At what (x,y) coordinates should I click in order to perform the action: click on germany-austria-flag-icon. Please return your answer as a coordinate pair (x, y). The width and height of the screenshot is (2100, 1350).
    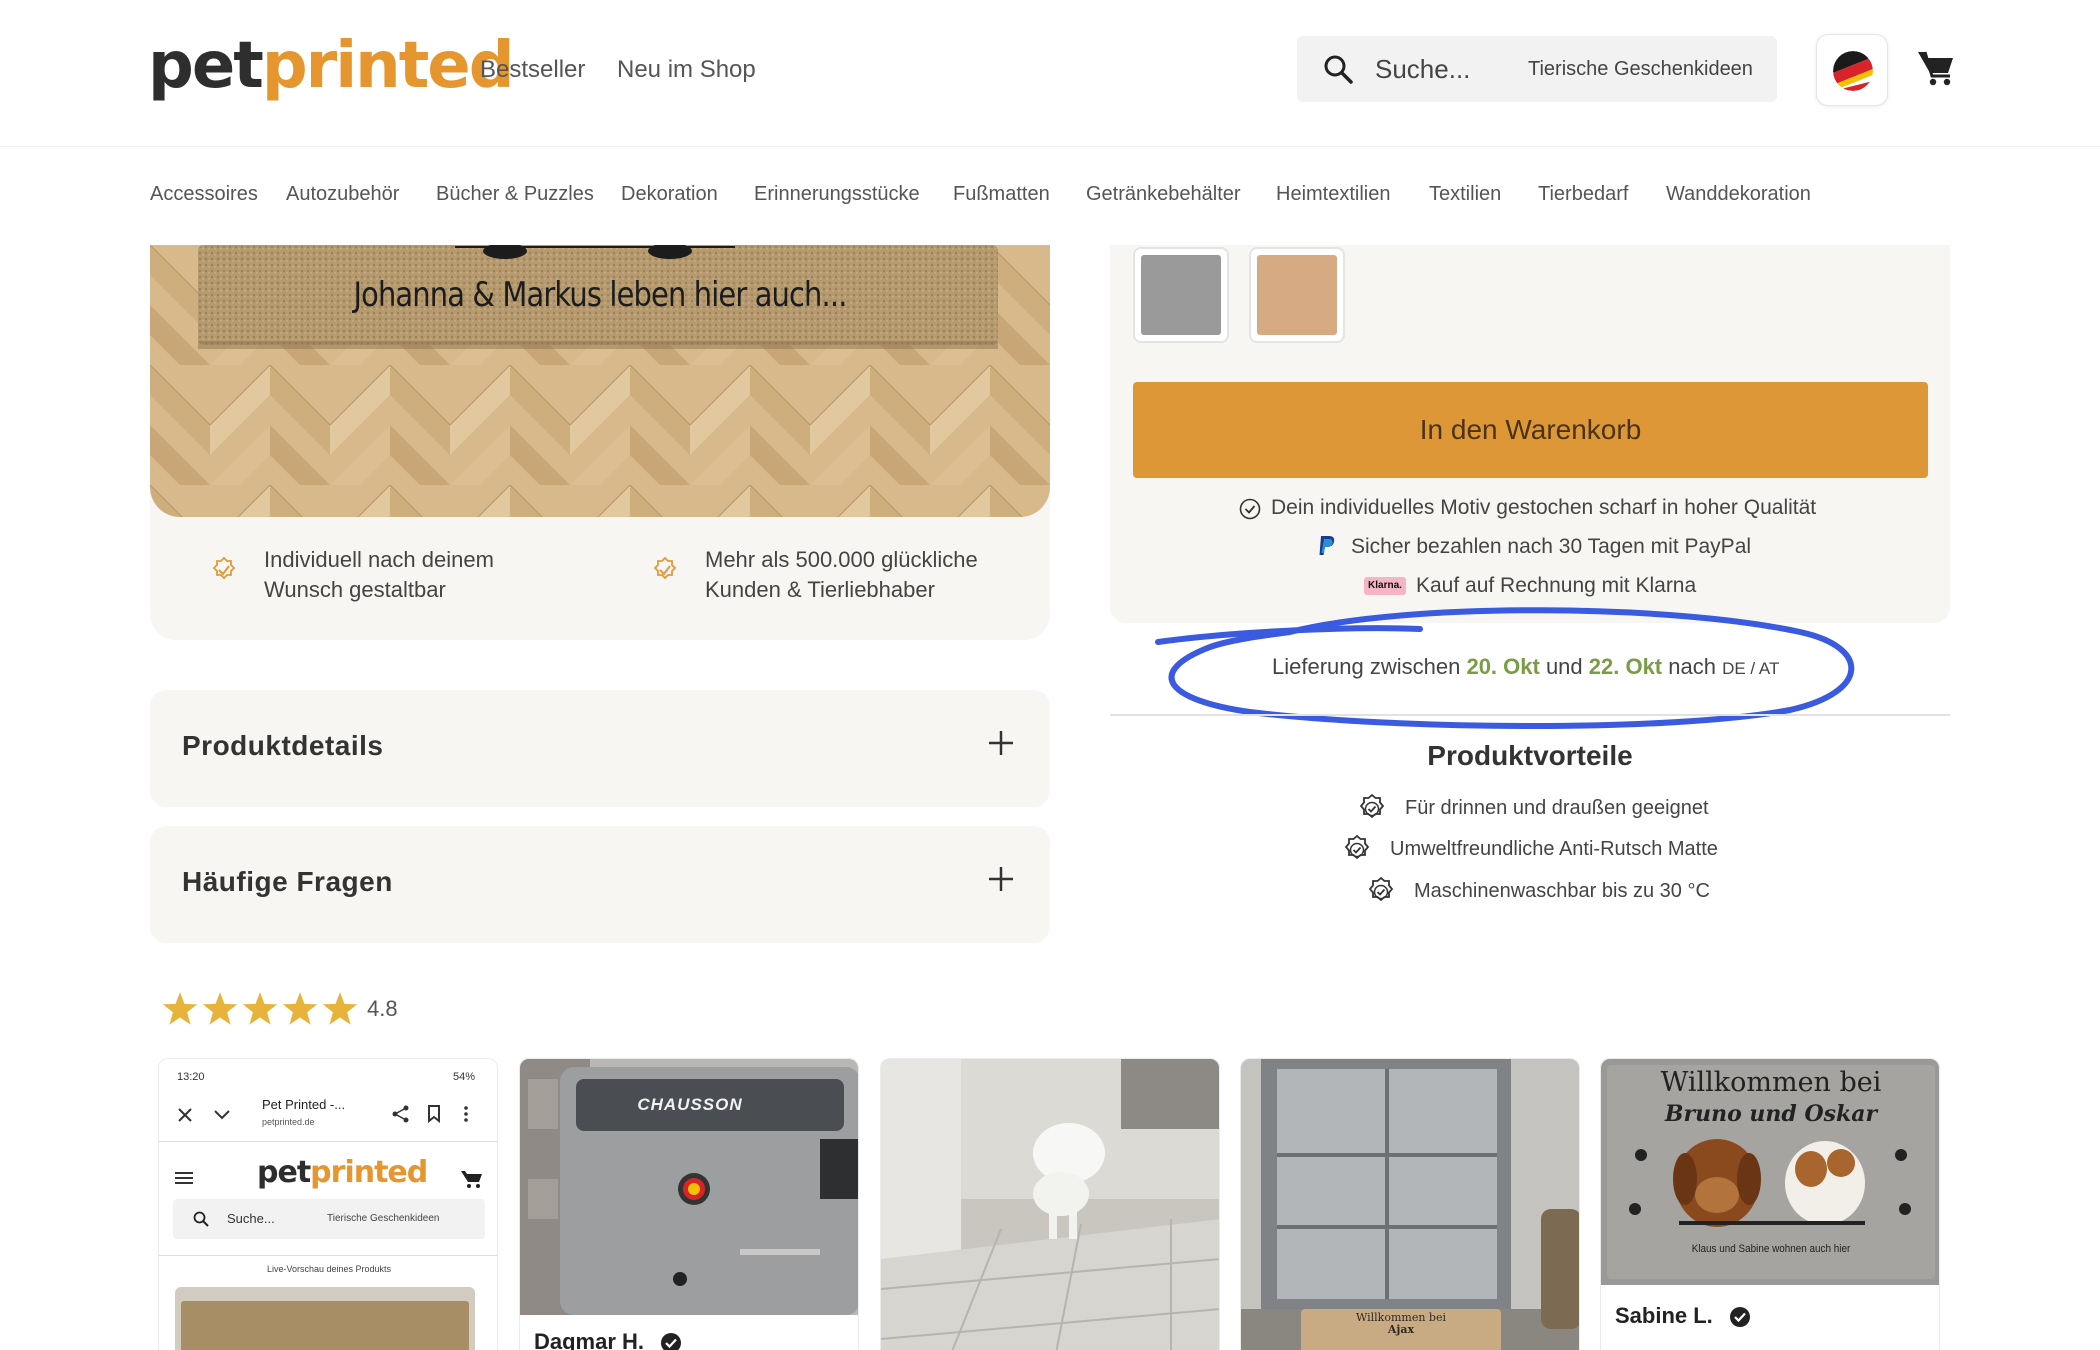
    Looking at the image, I should click on (1853, 71).